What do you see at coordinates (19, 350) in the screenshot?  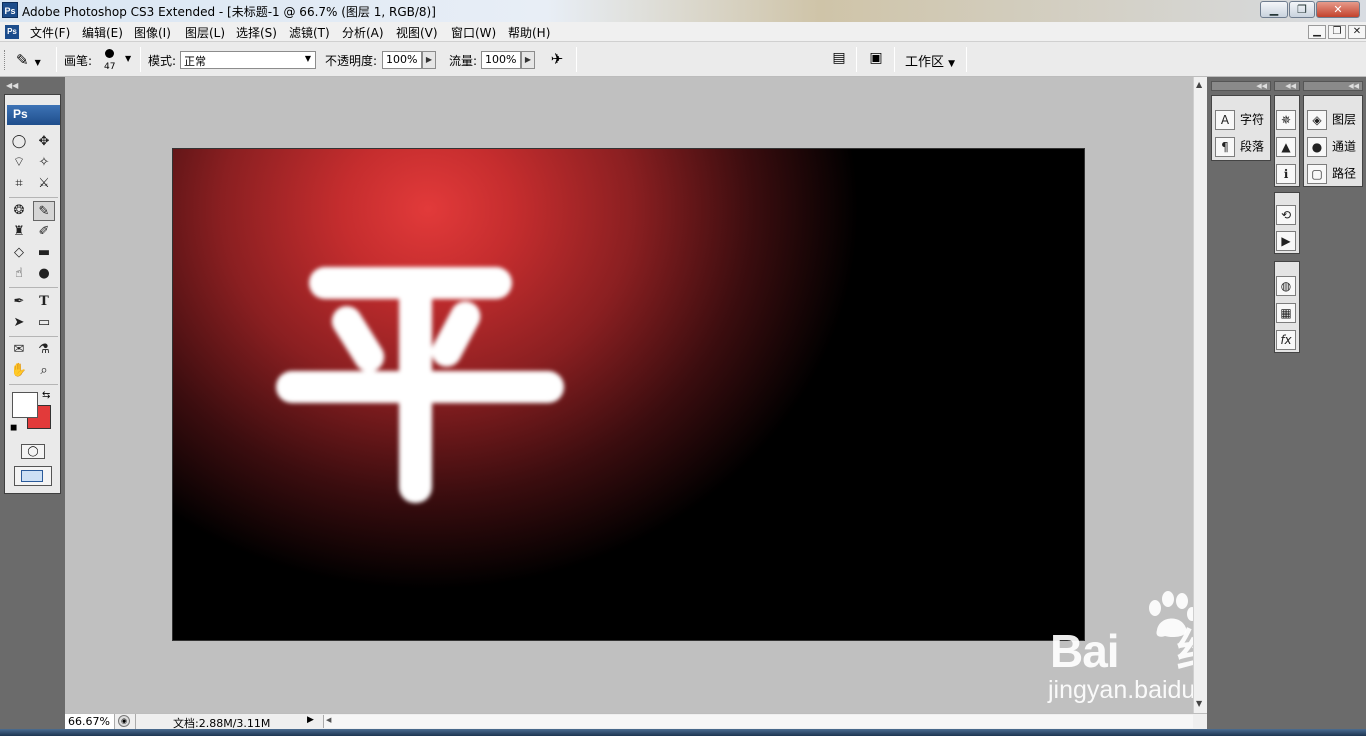 I see `notes-tool: ✉` at bounding box center [19, 350].